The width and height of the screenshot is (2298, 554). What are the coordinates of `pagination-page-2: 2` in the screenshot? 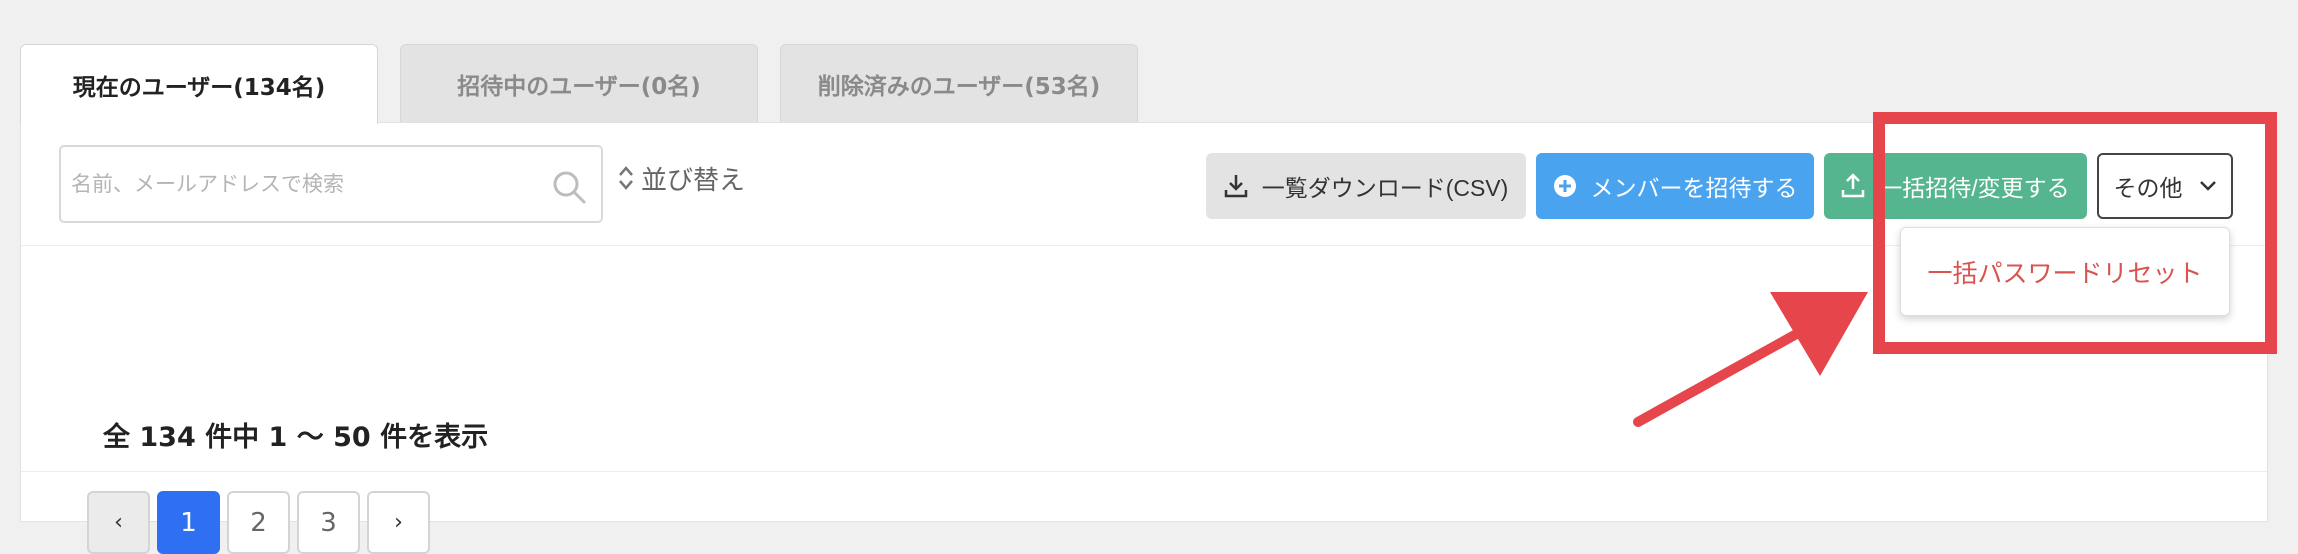 It's located at (258, 522).